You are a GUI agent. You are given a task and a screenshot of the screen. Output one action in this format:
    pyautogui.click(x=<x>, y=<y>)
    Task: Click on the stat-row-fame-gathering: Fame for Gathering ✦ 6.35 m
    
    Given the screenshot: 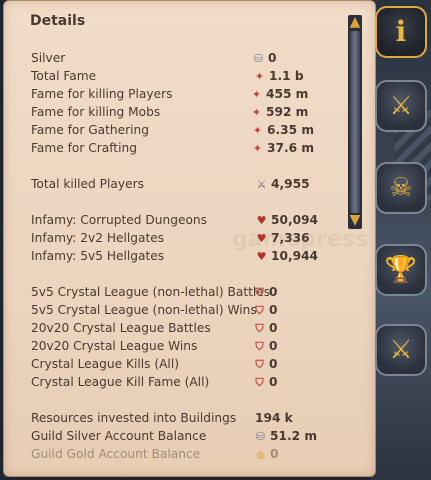 What is the action you would take?
    pyautogui.click(x=174, y=130)
    